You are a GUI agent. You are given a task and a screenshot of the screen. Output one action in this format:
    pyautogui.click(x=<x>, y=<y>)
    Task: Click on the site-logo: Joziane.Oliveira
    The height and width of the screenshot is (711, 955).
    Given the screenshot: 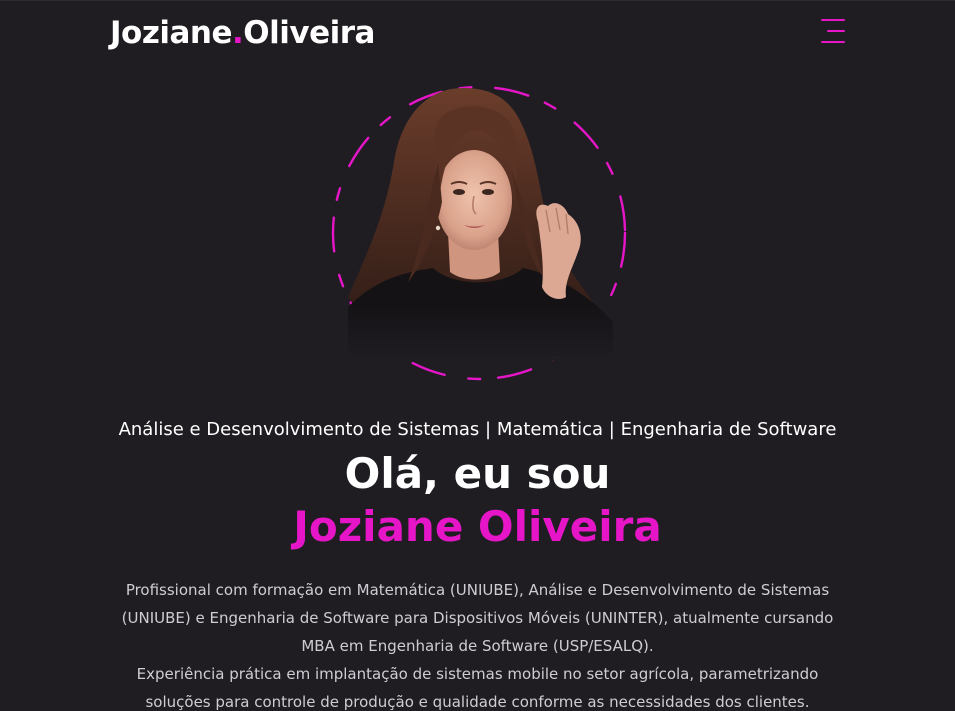 What is the action you would take?
    pyautogui.click(x=242, y=33)
    